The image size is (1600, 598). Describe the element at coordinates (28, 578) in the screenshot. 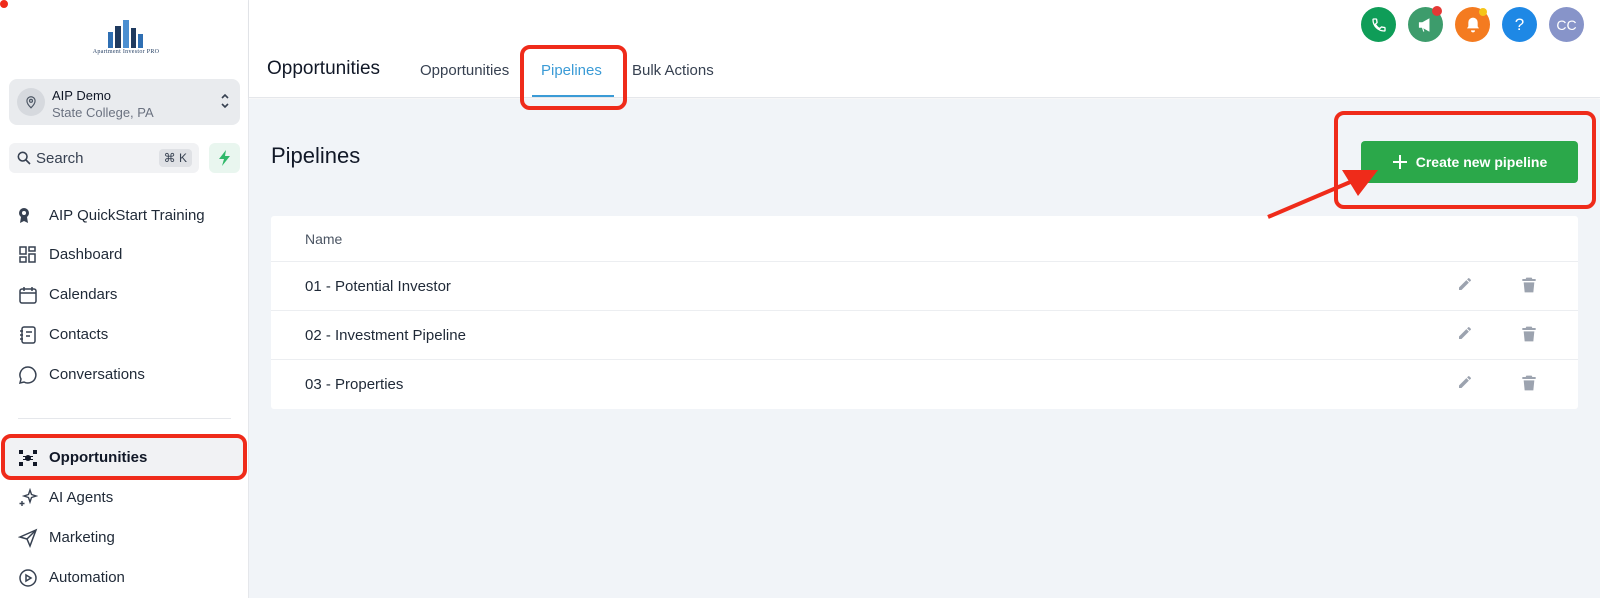

I see `automation-icon` at that location.